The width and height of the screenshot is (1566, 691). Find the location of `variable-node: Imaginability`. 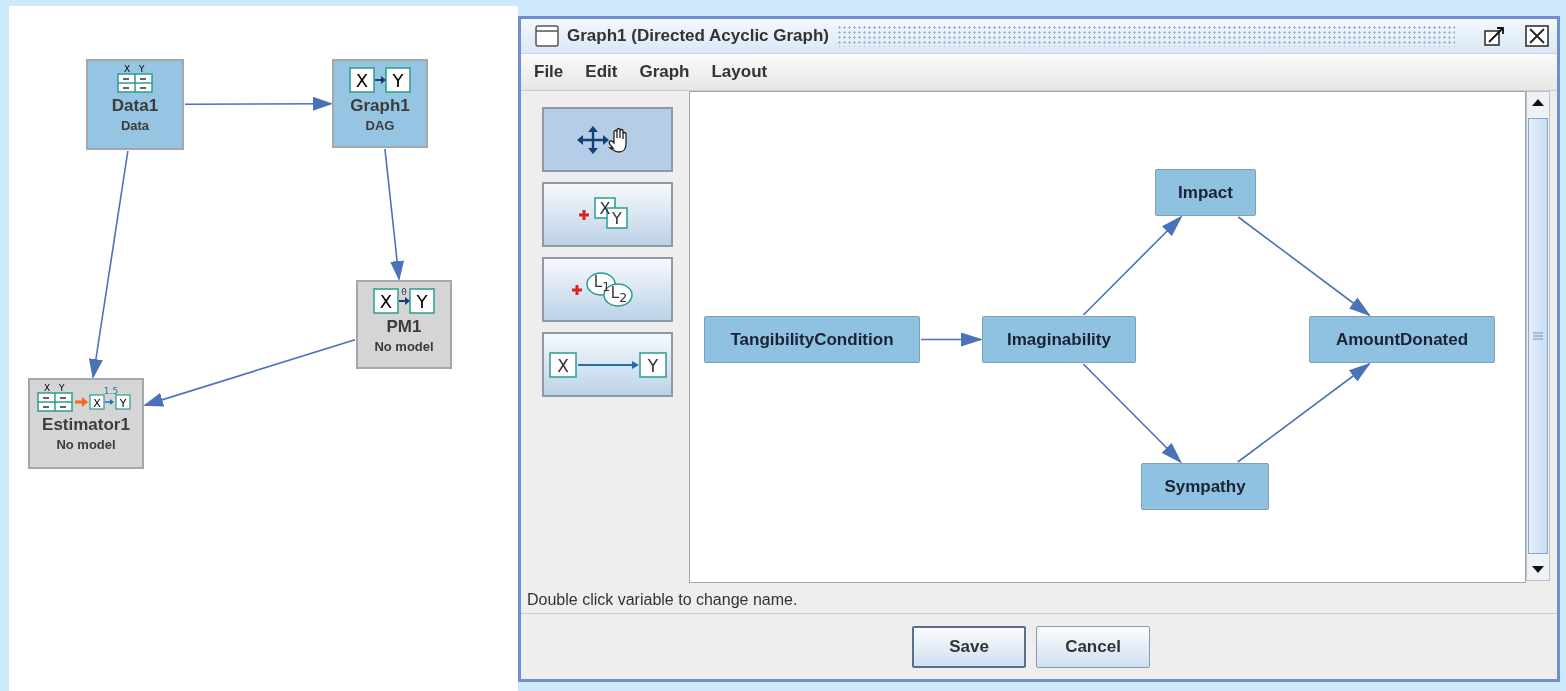

variable-node: Imaginability is located at coordinates (1059, 339).